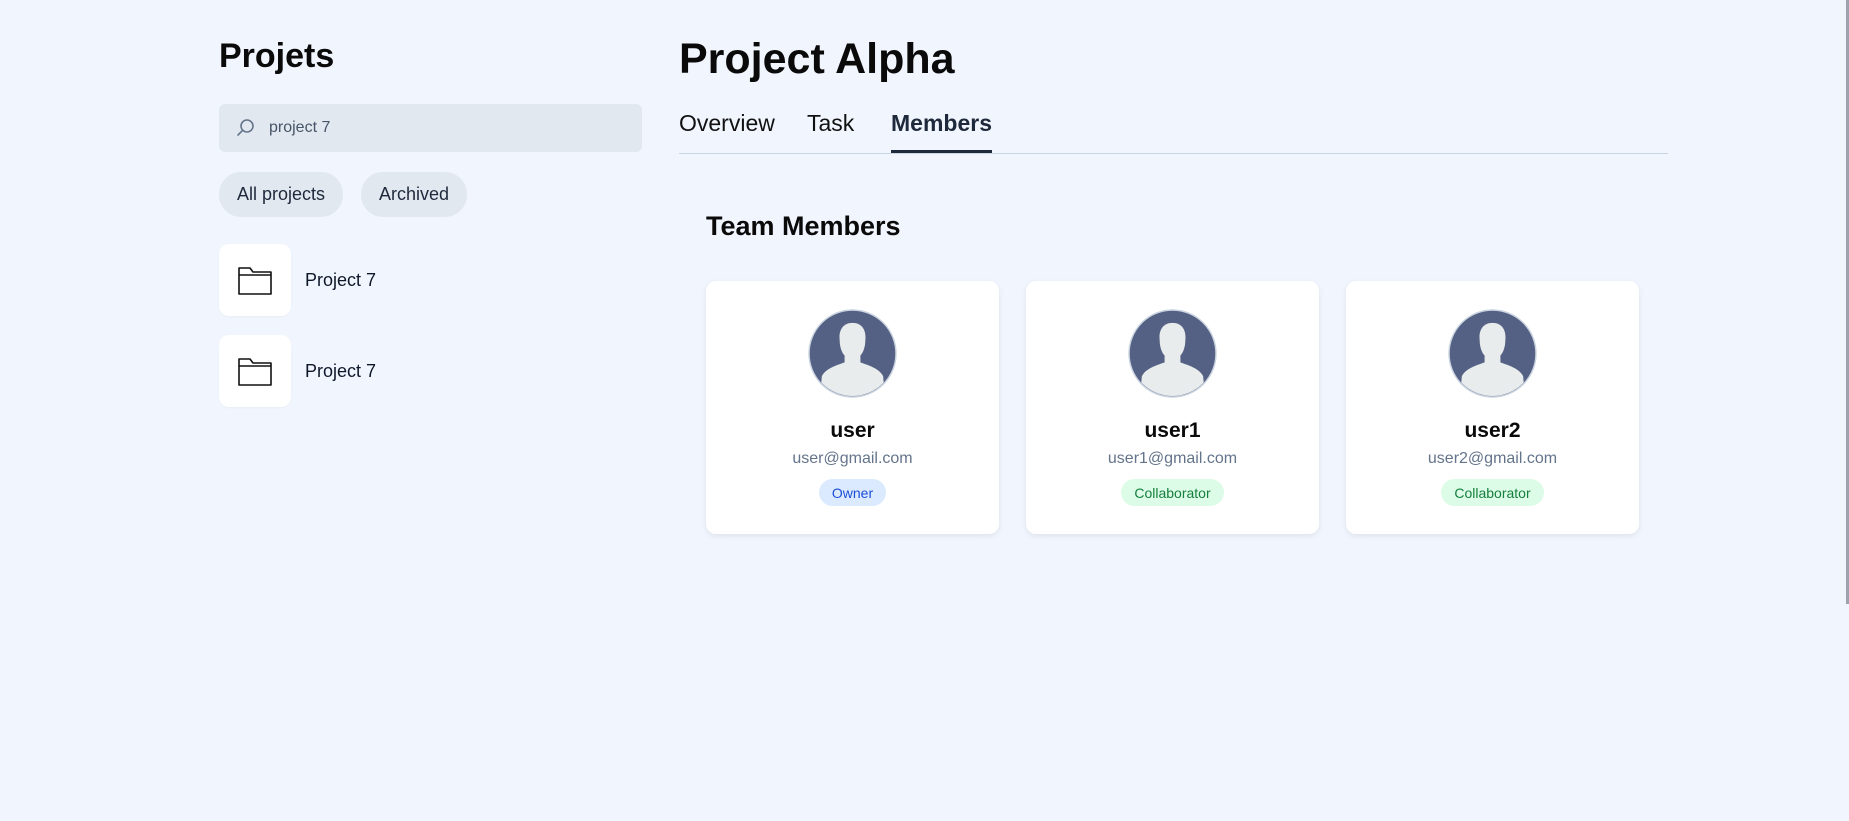 The width and height of the screenshot is (1849, 821). What do you see at coordinates (803, 226) in the screenshot?
I see `section-title: Team Members` at bounding box center [803, 226].